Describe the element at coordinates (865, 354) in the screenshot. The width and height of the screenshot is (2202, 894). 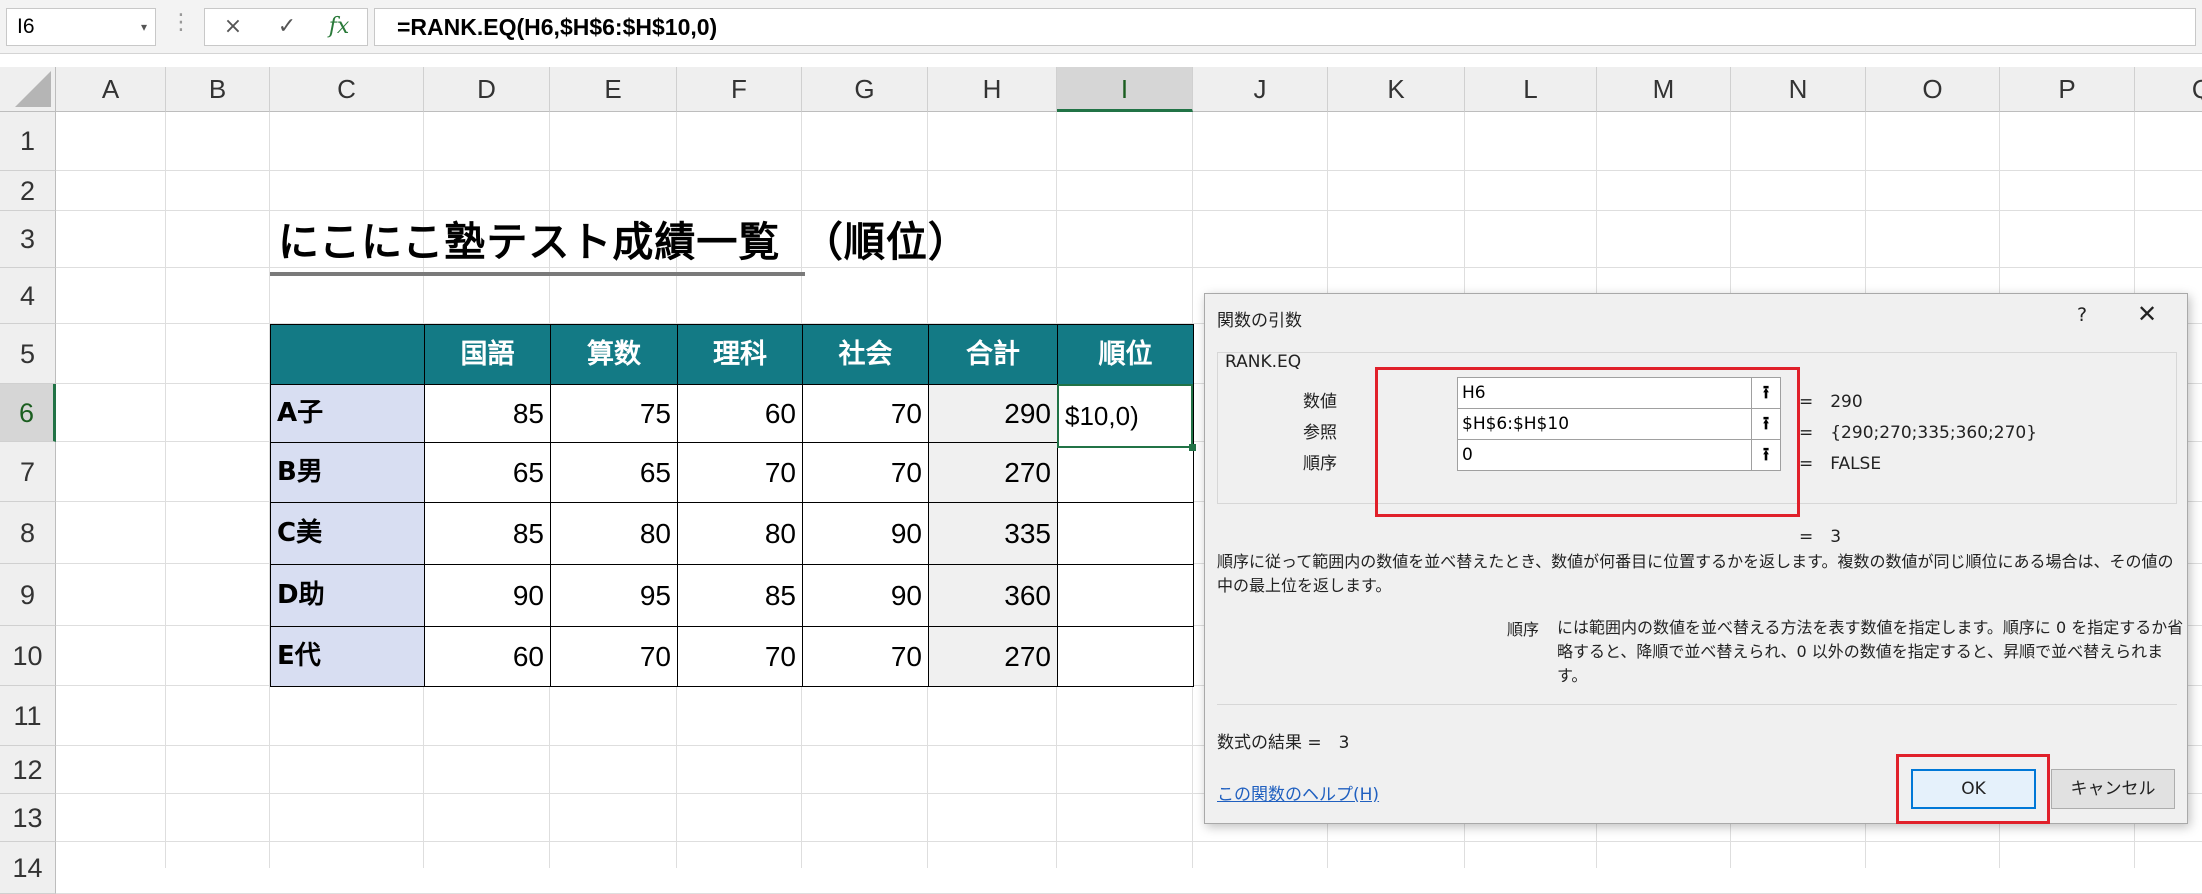
I see `table-header: 社会` at that location.